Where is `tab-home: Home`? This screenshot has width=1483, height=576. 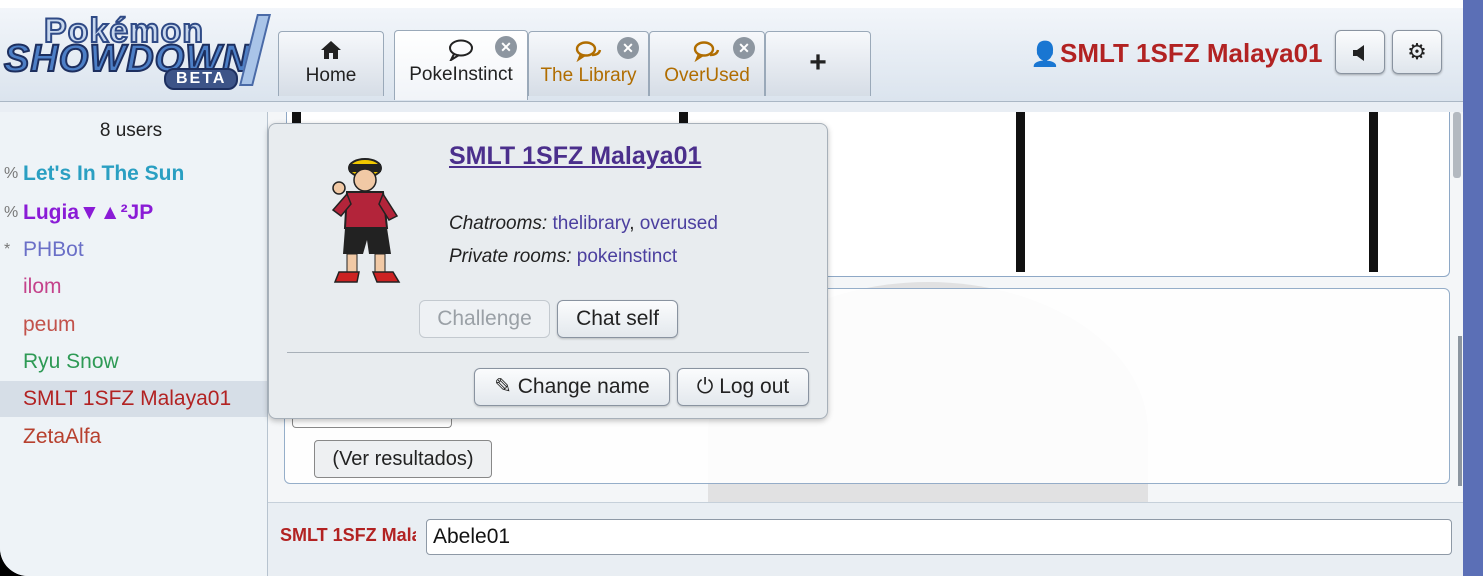 tab-home: Home is located at coordinates (331, 63).